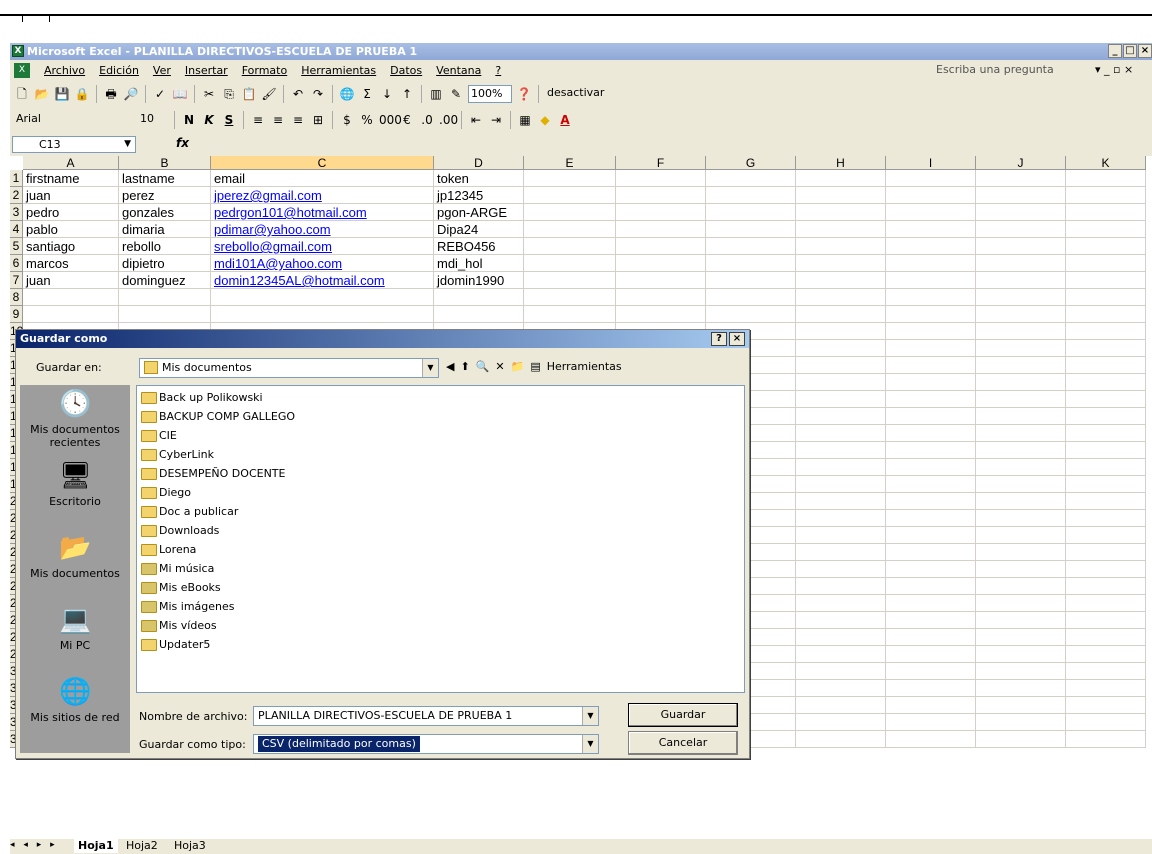 The width and height of the screenshot is (1152, 854). What do you see at coordinates (322, 212) in the screenshot?
I see `table-cell: pedrgon101@hotmail.com` at bounding box center [322, 212].